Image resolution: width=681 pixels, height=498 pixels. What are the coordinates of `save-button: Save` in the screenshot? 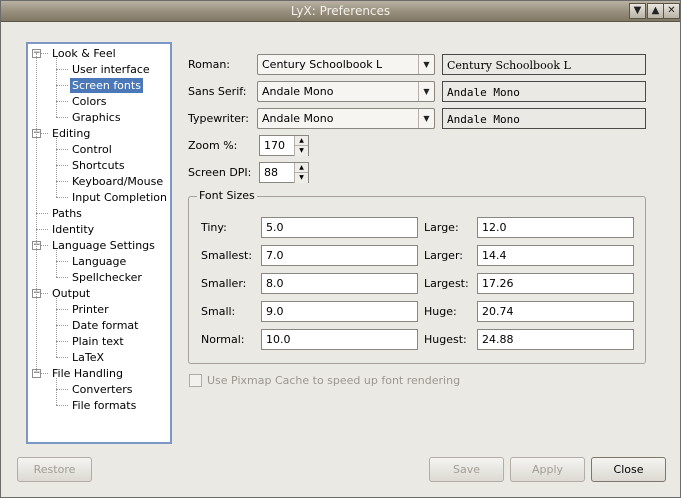 It's located at (466, 469).